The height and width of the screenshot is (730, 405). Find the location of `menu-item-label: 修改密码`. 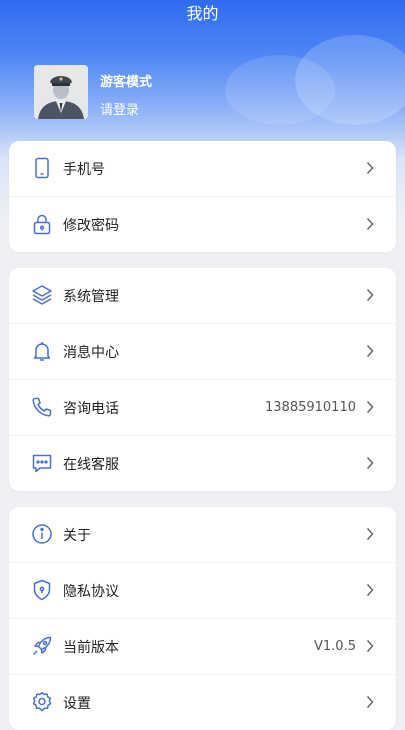

menu-item-label: 修改密码 is located at coordinates (91, 225).